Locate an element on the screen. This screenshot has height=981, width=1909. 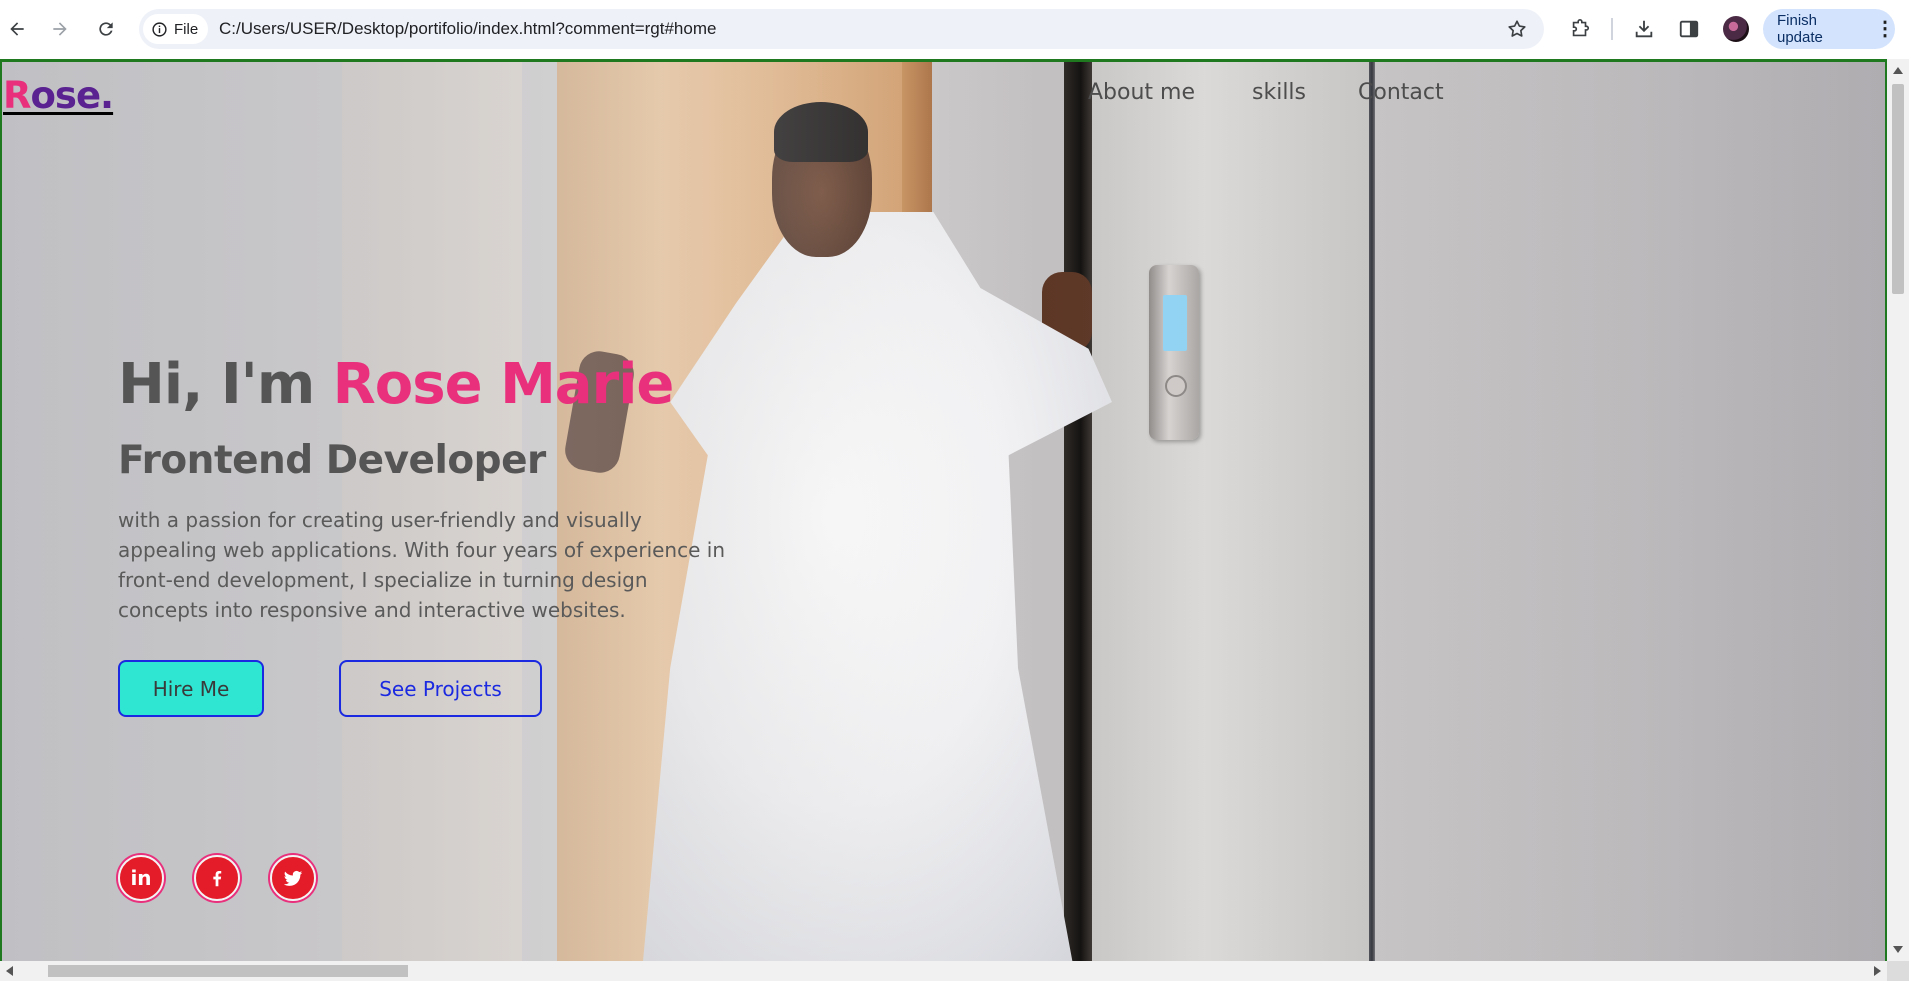
facebook-link is located at coordinates (217, 878).